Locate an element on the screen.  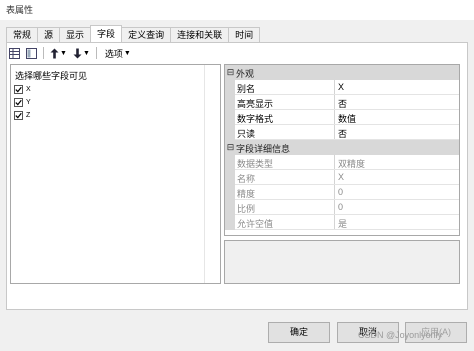
property-description-box is located at coordinates (342, 262).